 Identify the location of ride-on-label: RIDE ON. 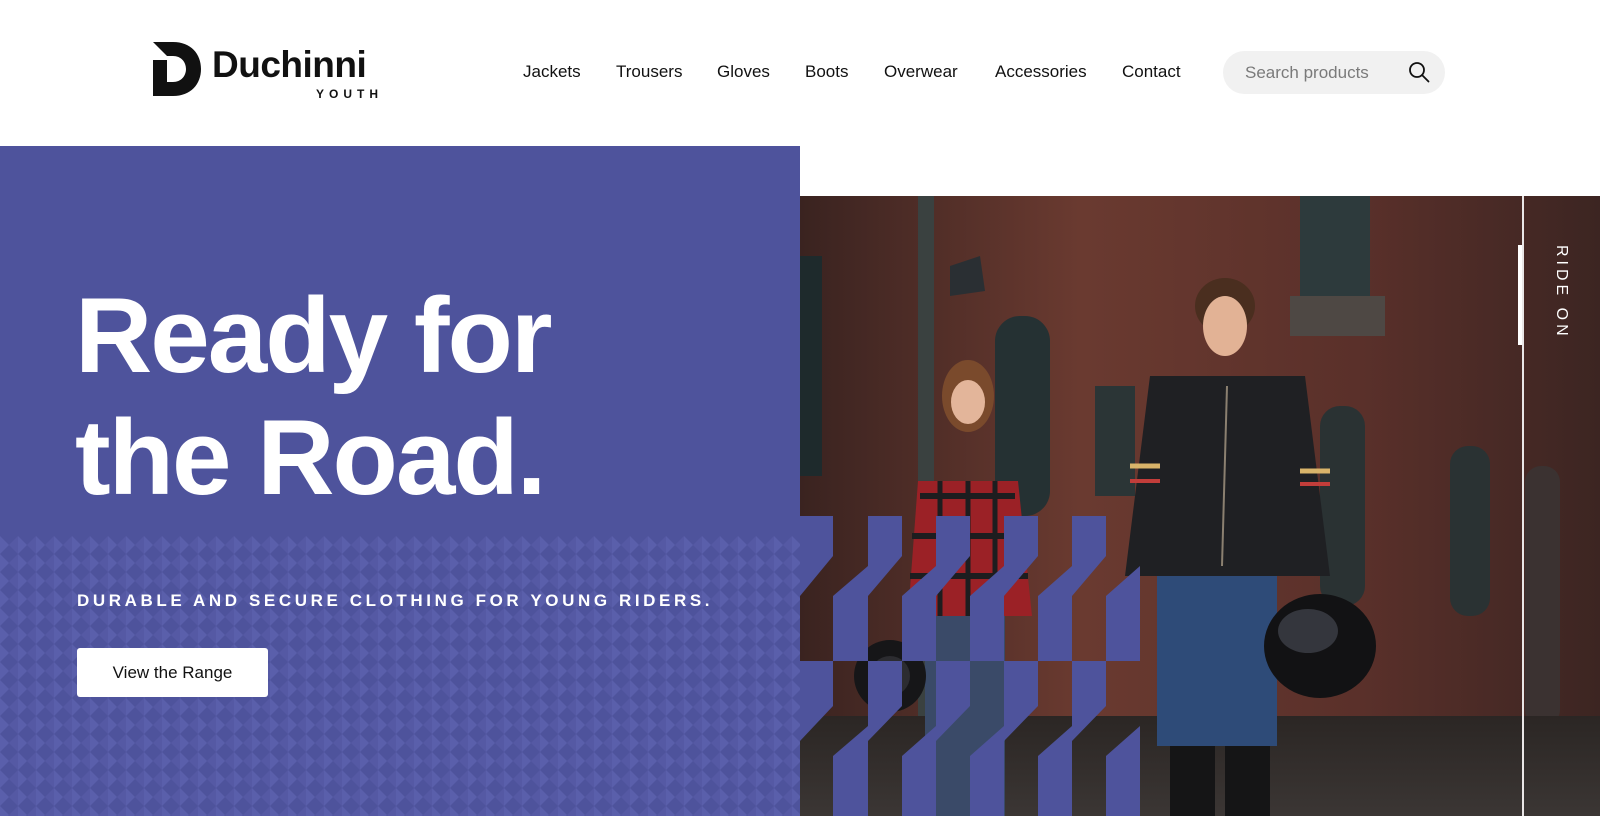
(1561, 292).